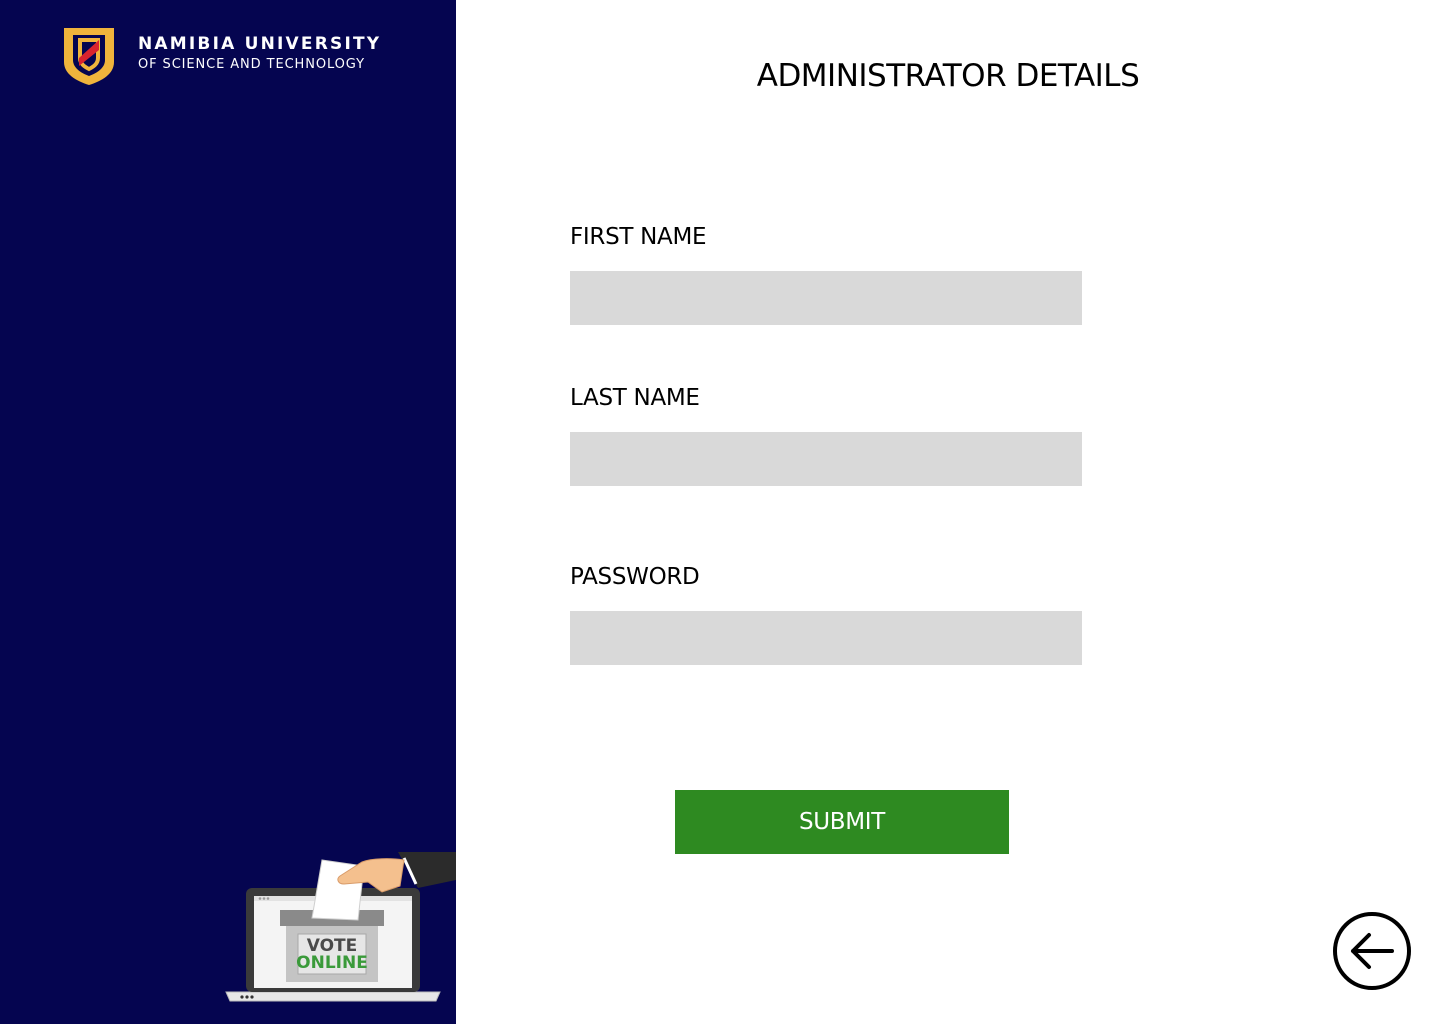 Image resolution: width=1440 pixels, height=1024 pixels. I want to click on last-name-input, so click(826, 459).